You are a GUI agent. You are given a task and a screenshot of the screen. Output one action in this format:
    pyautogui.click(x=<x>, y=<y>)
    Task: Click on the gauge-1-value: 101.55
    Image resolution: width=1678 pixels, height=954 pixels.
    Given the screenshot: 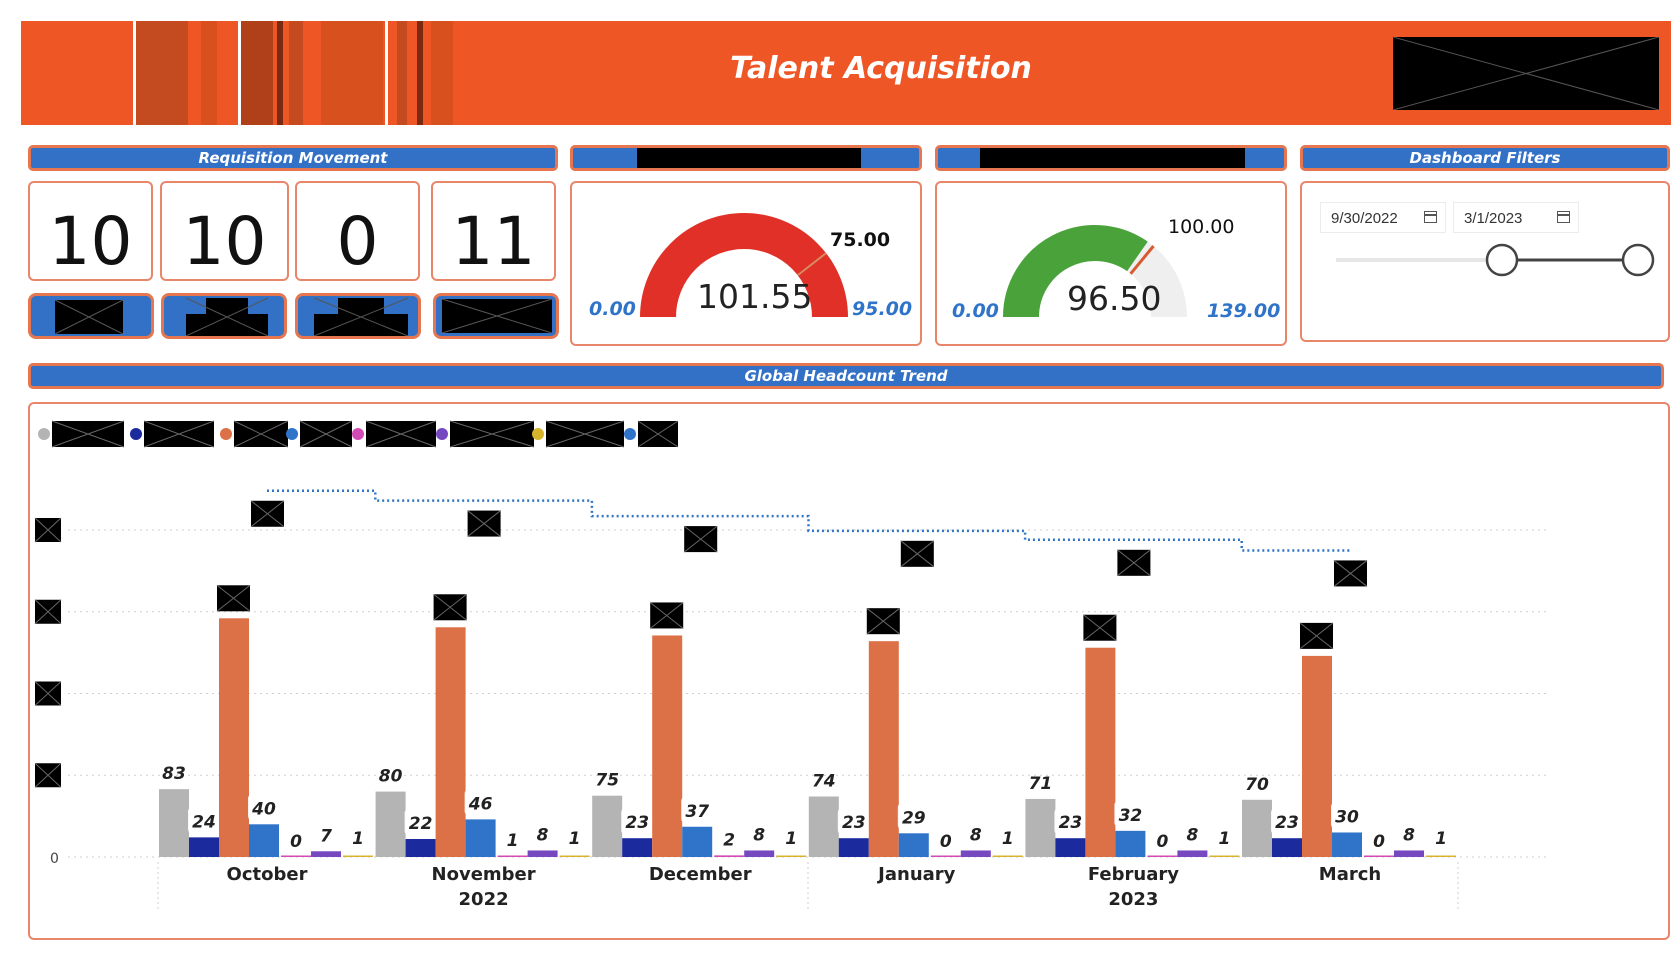 What is the action you would take?
    pyautogui.click(x=755, y=296)
    